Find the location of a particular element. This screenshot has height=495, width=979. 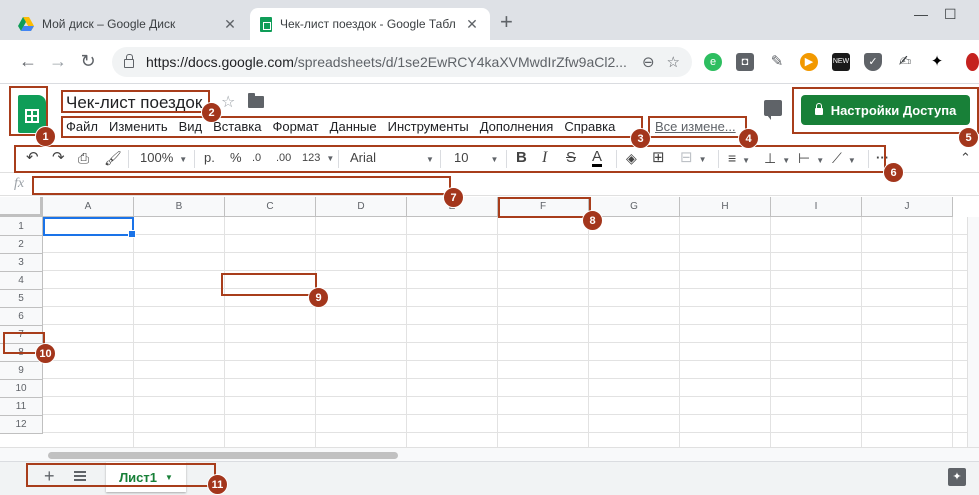

row-header: 7 is located at coordinates (21, 335).